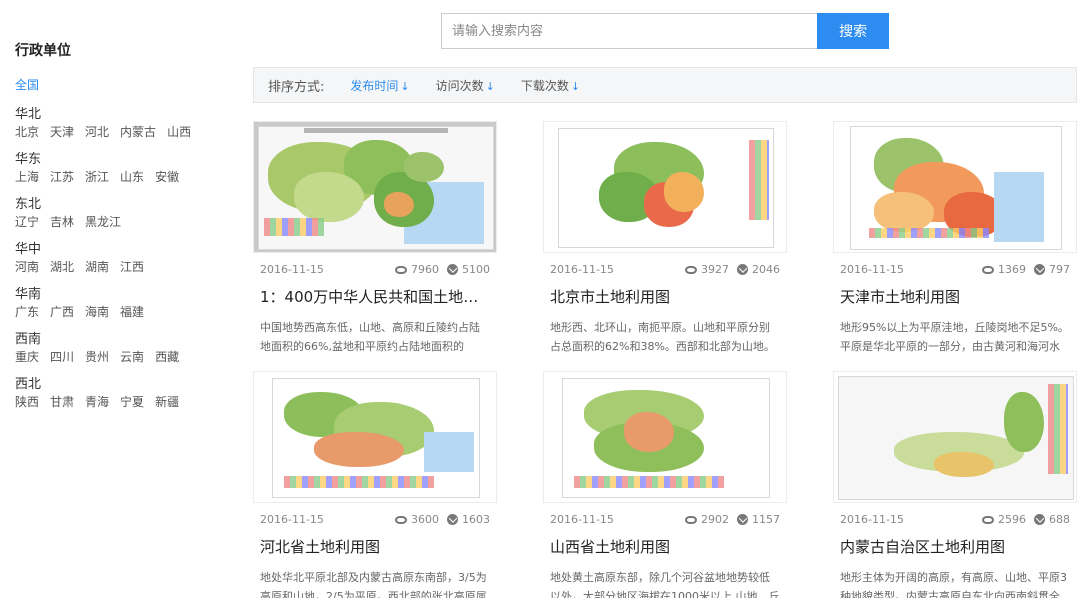 This screenshot has width=1080, height=598. I want to click on card-meta: 2016-11-15 3600 1603, so click(375, 519).